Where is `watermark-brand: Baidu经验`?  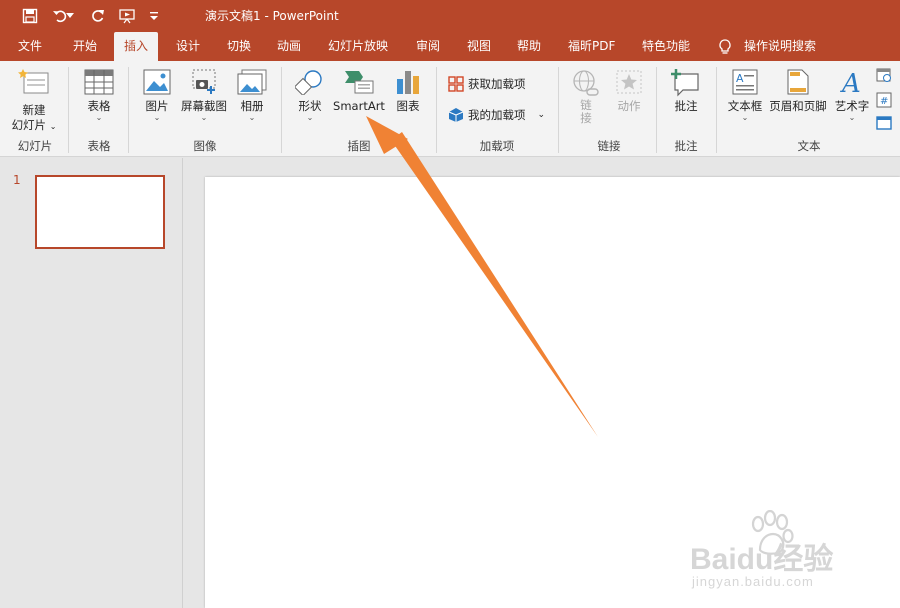 watermark-brand: Baidu经验 is located at coordinates (762, 559).